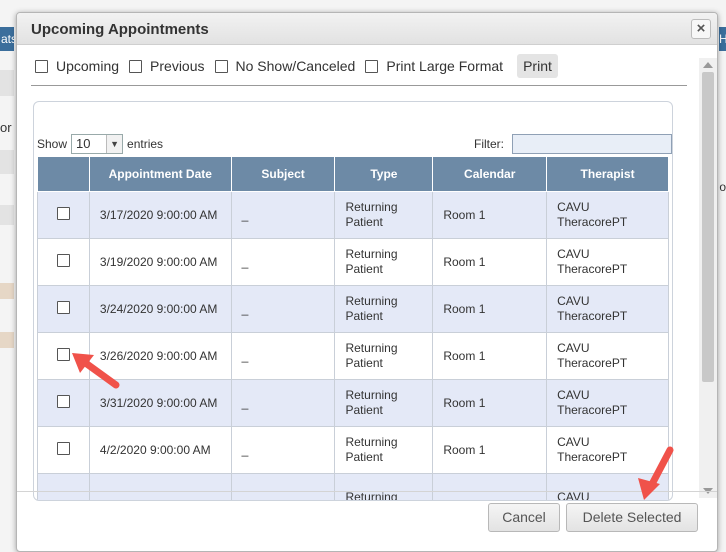 Image resolution: width=726 pixels, height=552 pixels. Describe the element at coordinates (283, 174) in the screenshot. I see `column-header-subject: Subject` at that location.